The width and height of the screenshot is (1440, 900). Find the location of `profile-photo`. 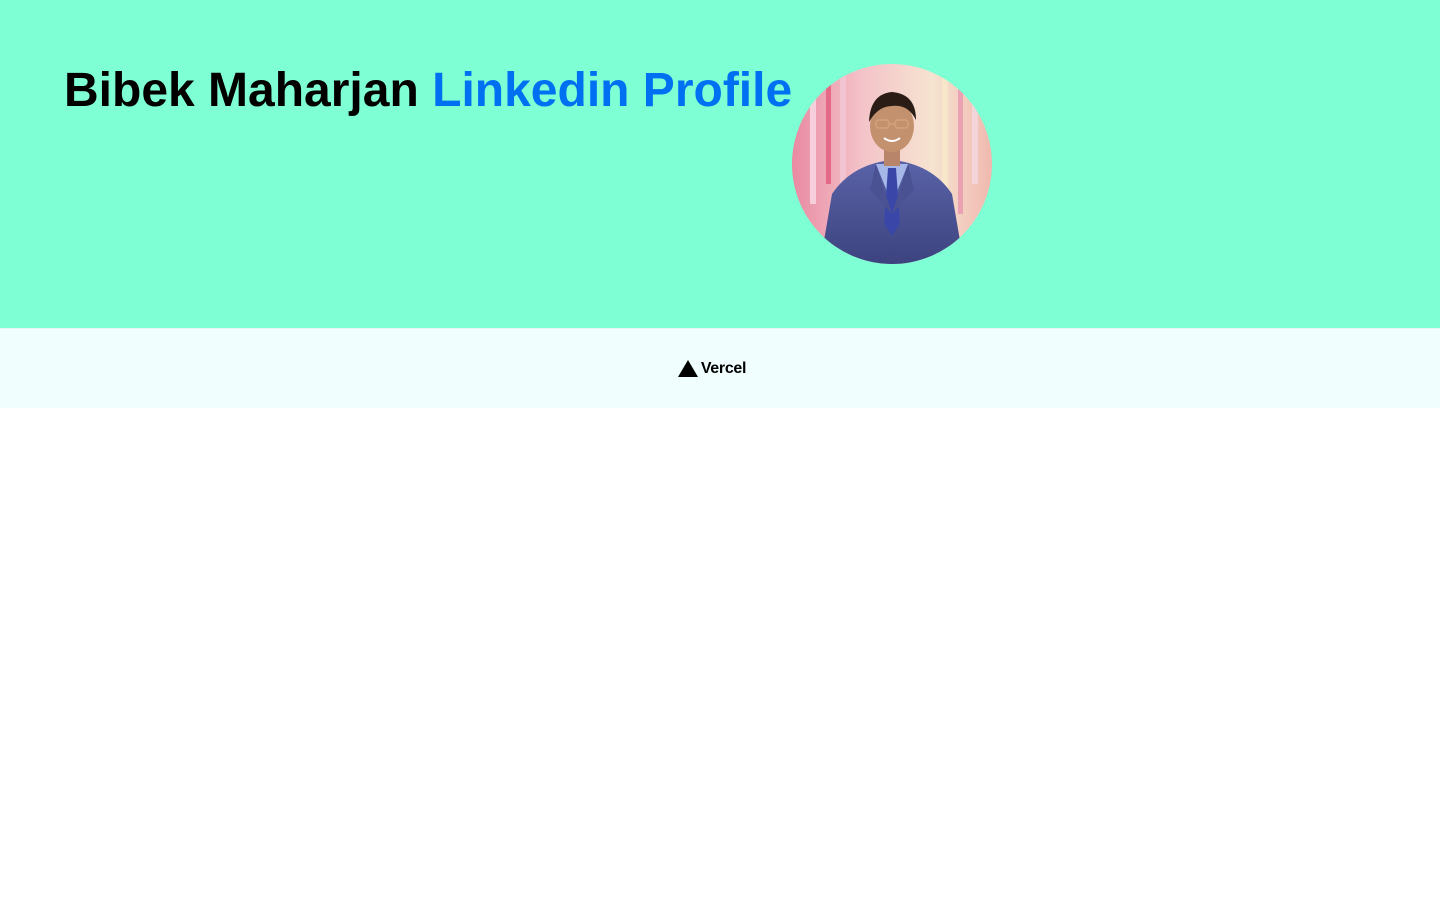

profile-photo is located at coordinates (892, 164).